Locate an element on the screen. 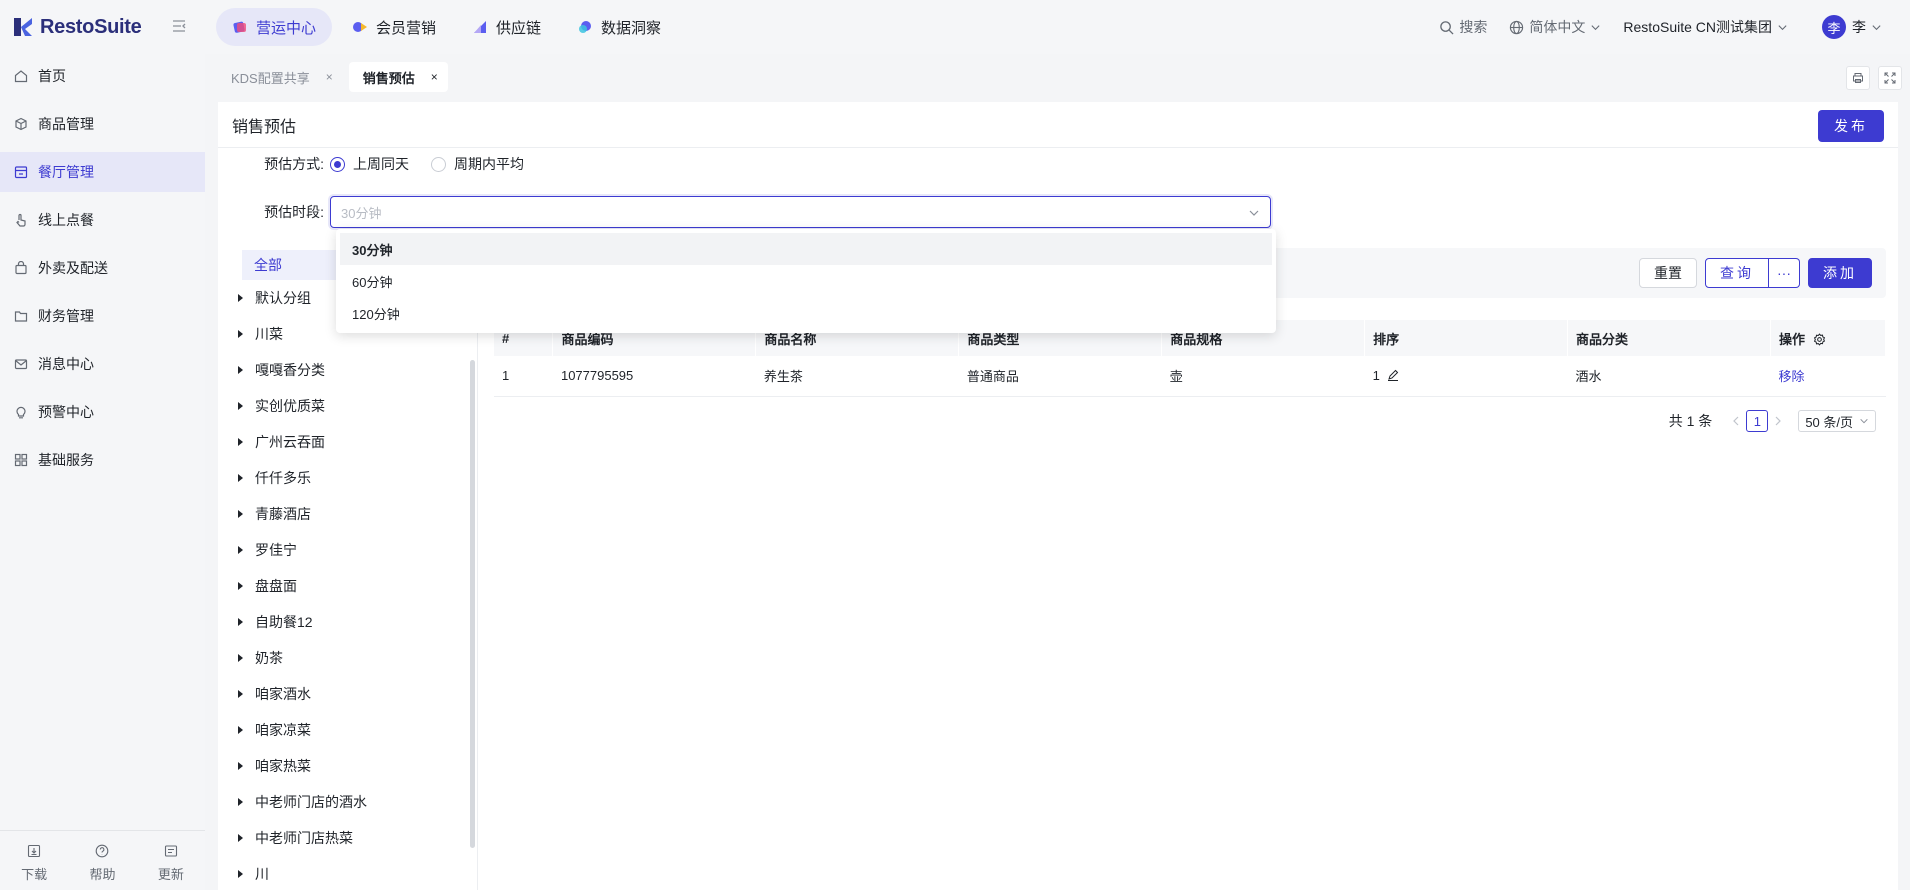 The image size is (1910, 890). tab-kds-config: KDS配置共享 × is located at coordinates (280, 77).